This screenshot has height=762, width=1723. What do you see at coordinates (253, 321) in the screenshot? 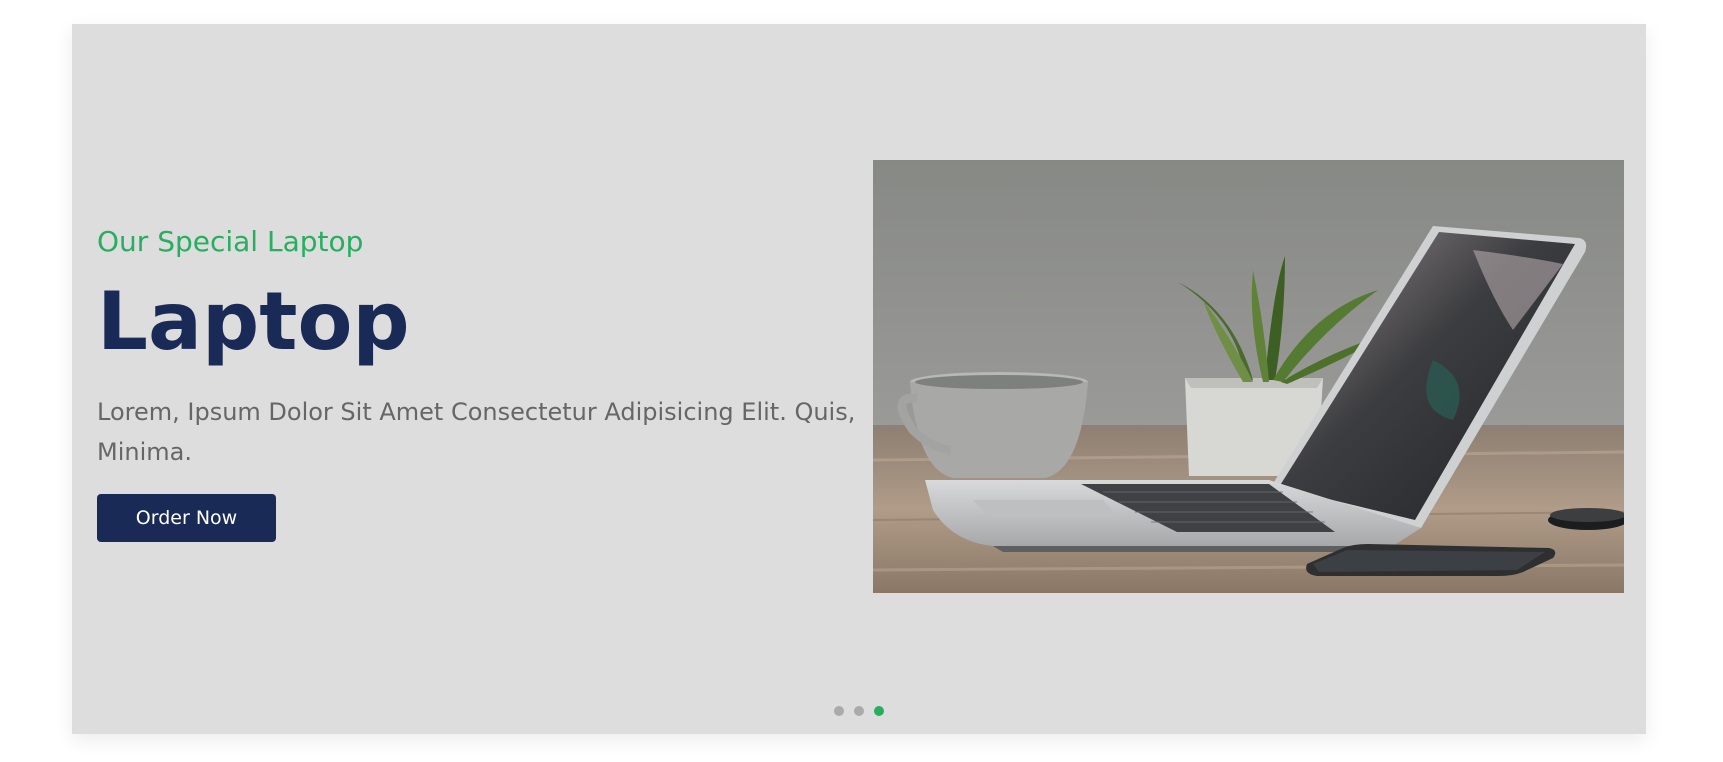
I see `slide-title: Laptop` at bounding box center [253, 321].